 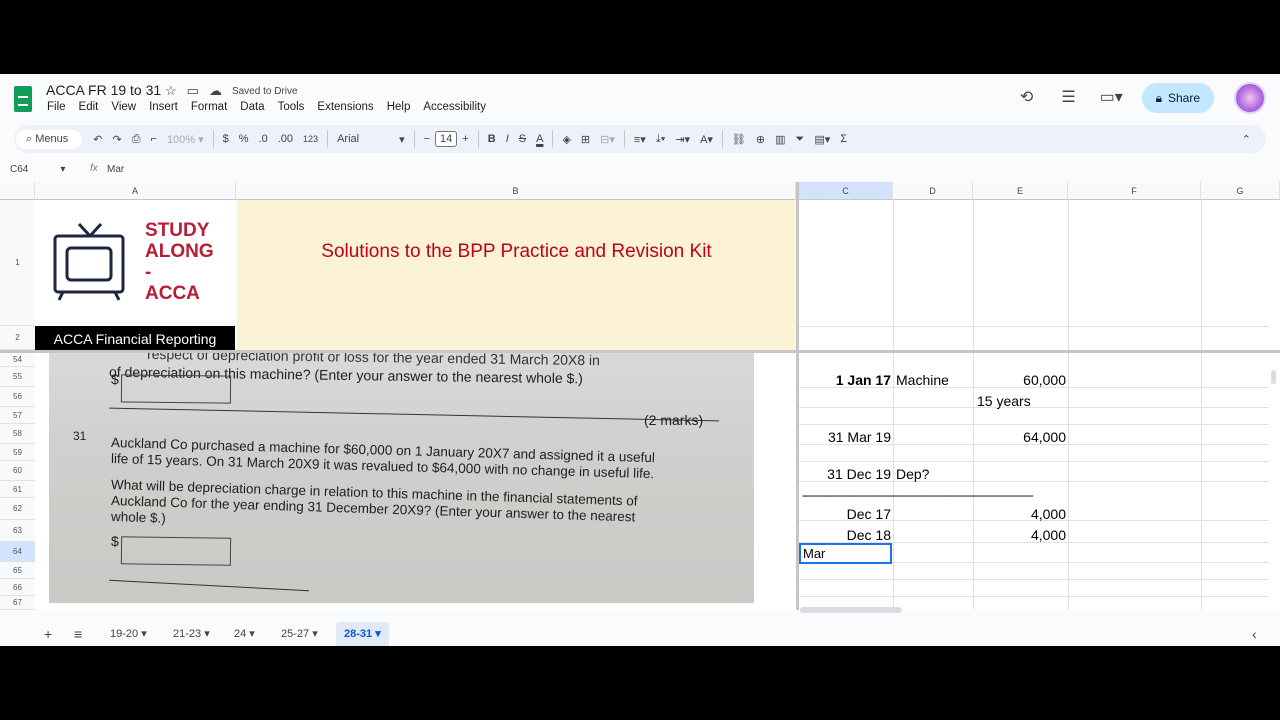 I want to click on comments-icon: ☰, so click(x=1069, y=98).